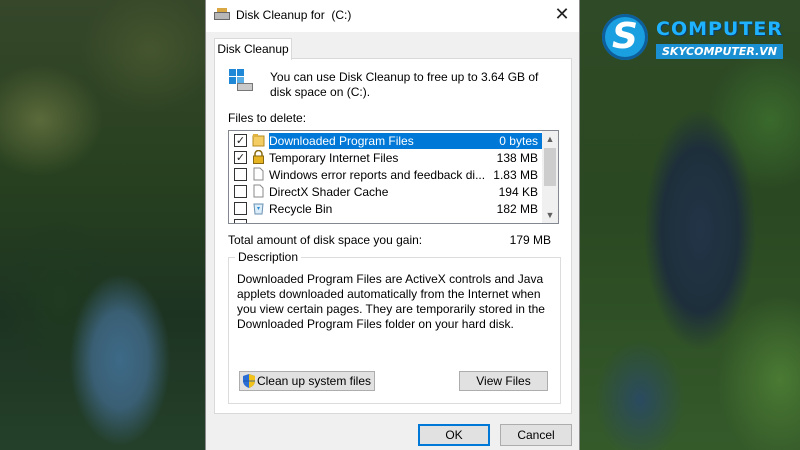 Image resolution: width=800 pixels, height=450 pixels. What do you see at coordinates (562, 16) in the screenshot?
I see `close-button: ✕` at bounding box center [562, 16].